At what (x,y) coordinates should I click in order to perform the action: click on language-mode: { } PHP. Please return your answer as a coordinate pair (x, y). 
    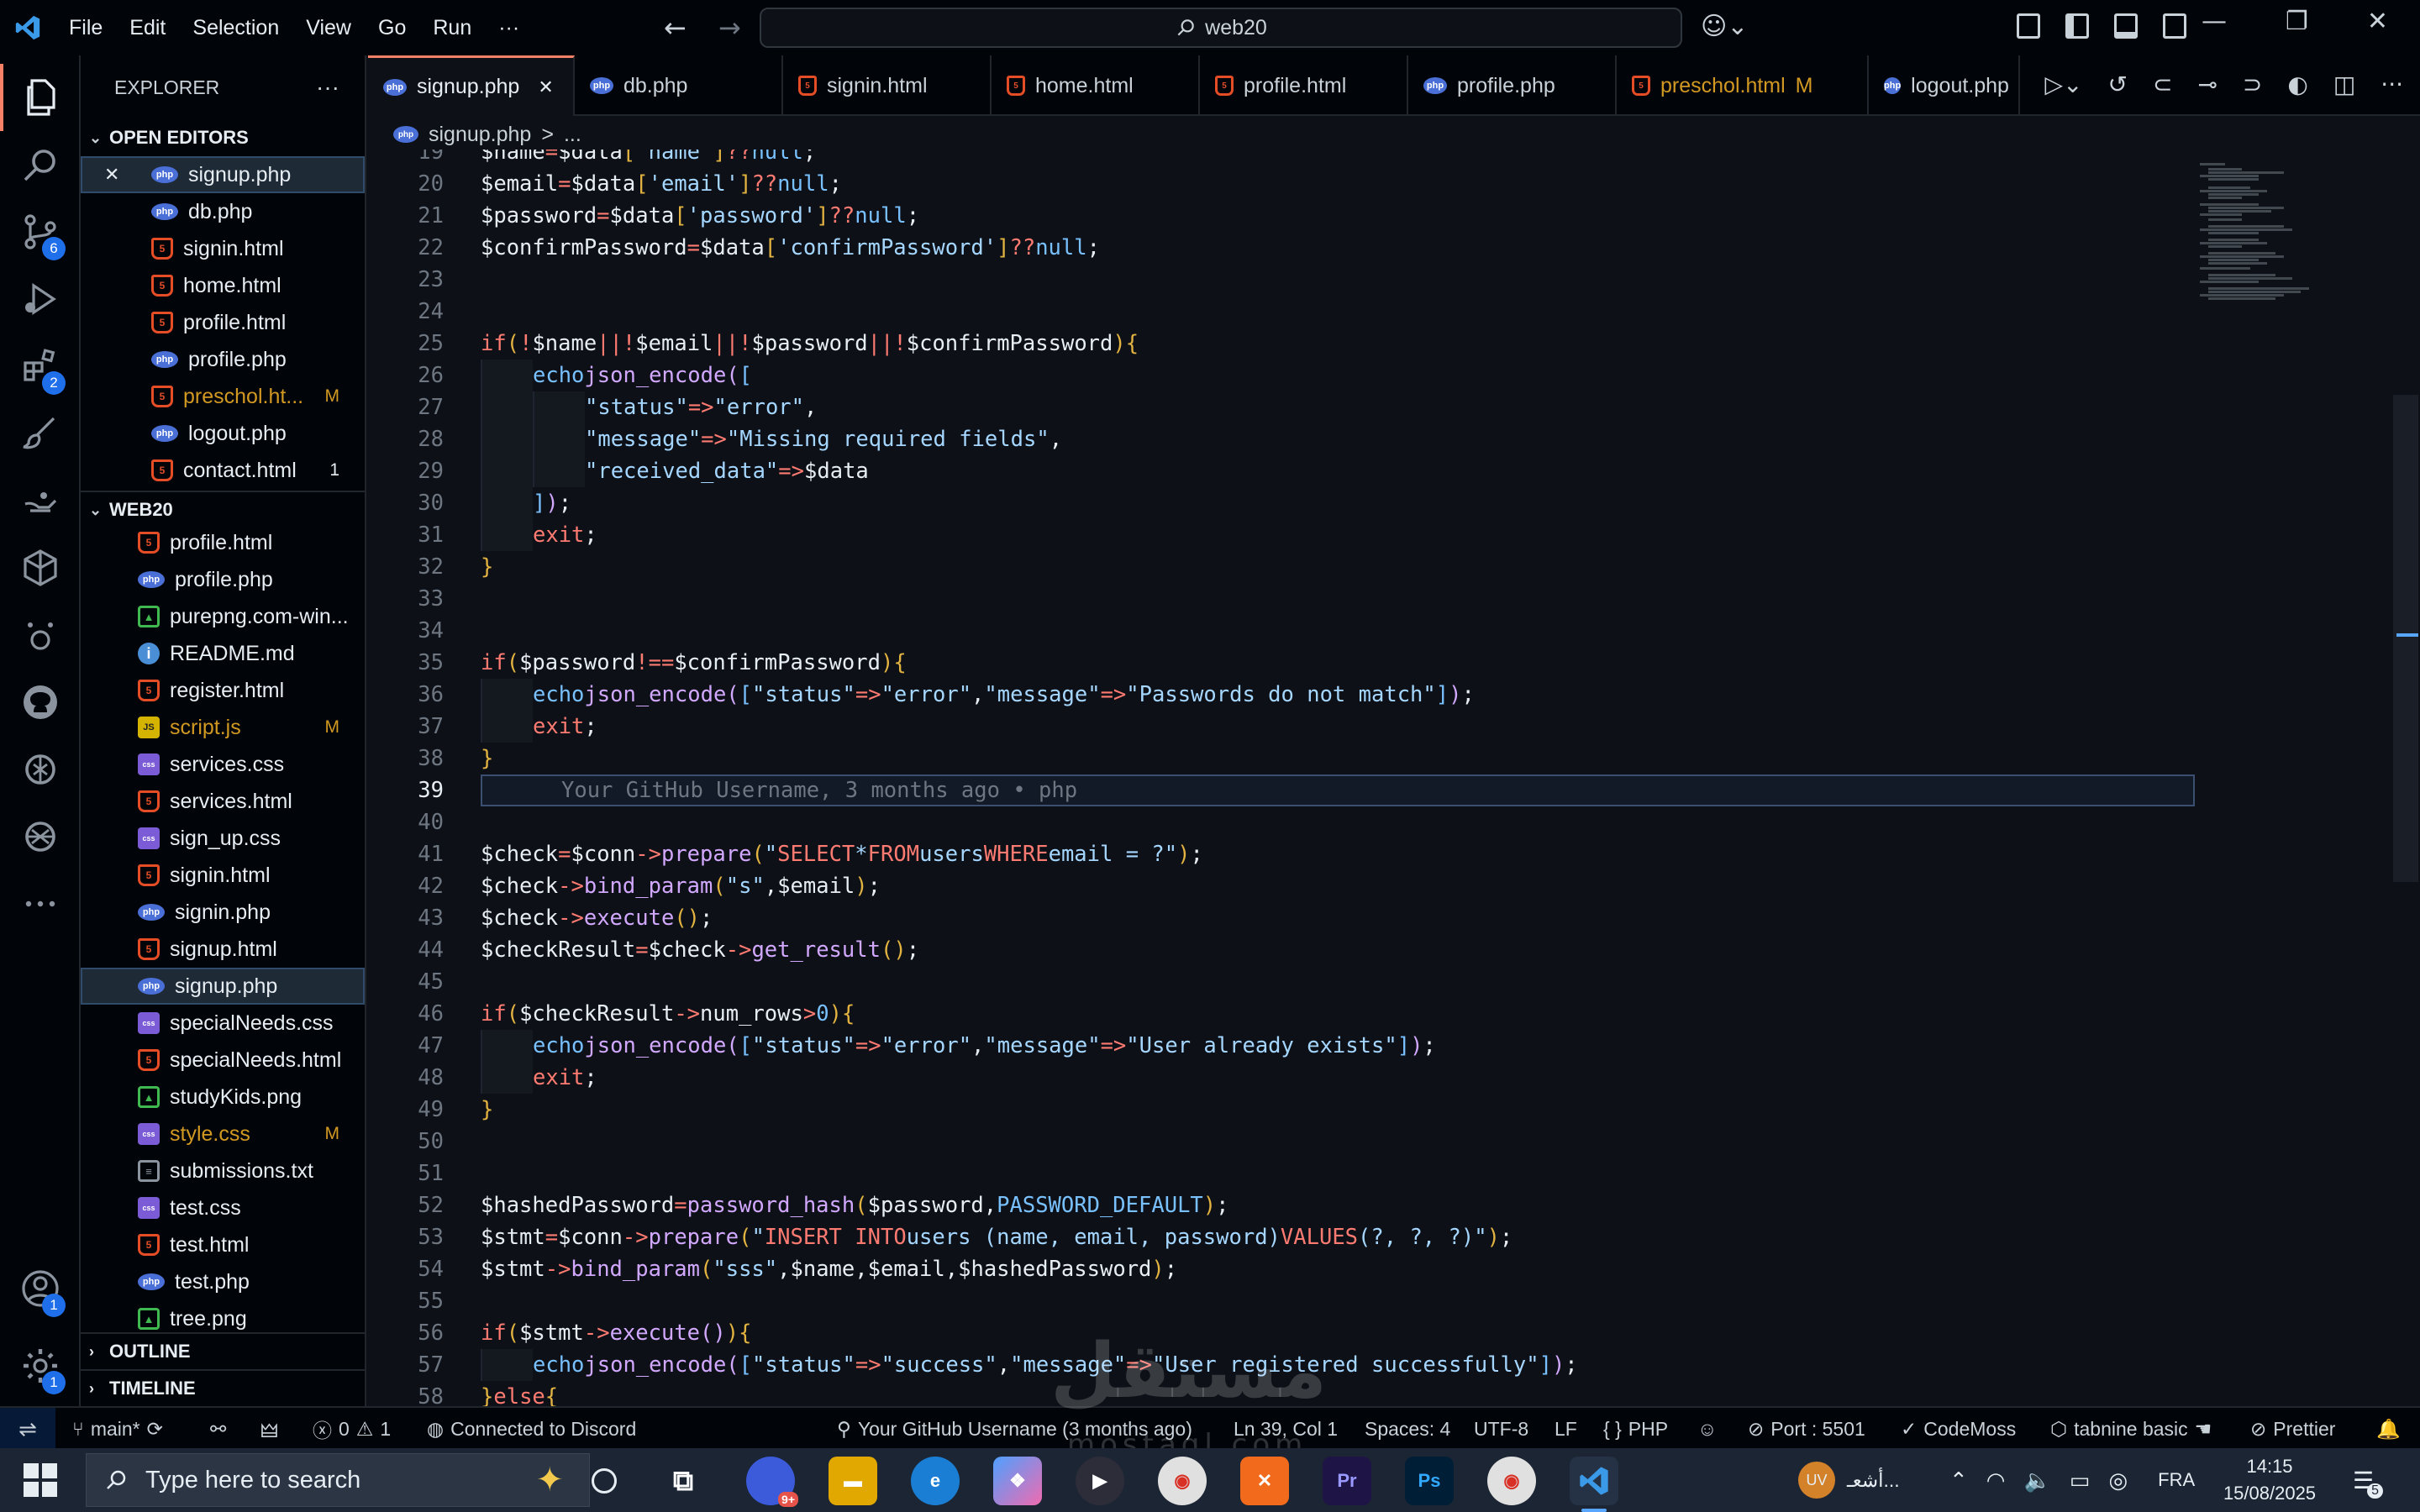
    Looking at the image, I should click on (1635, 1429).